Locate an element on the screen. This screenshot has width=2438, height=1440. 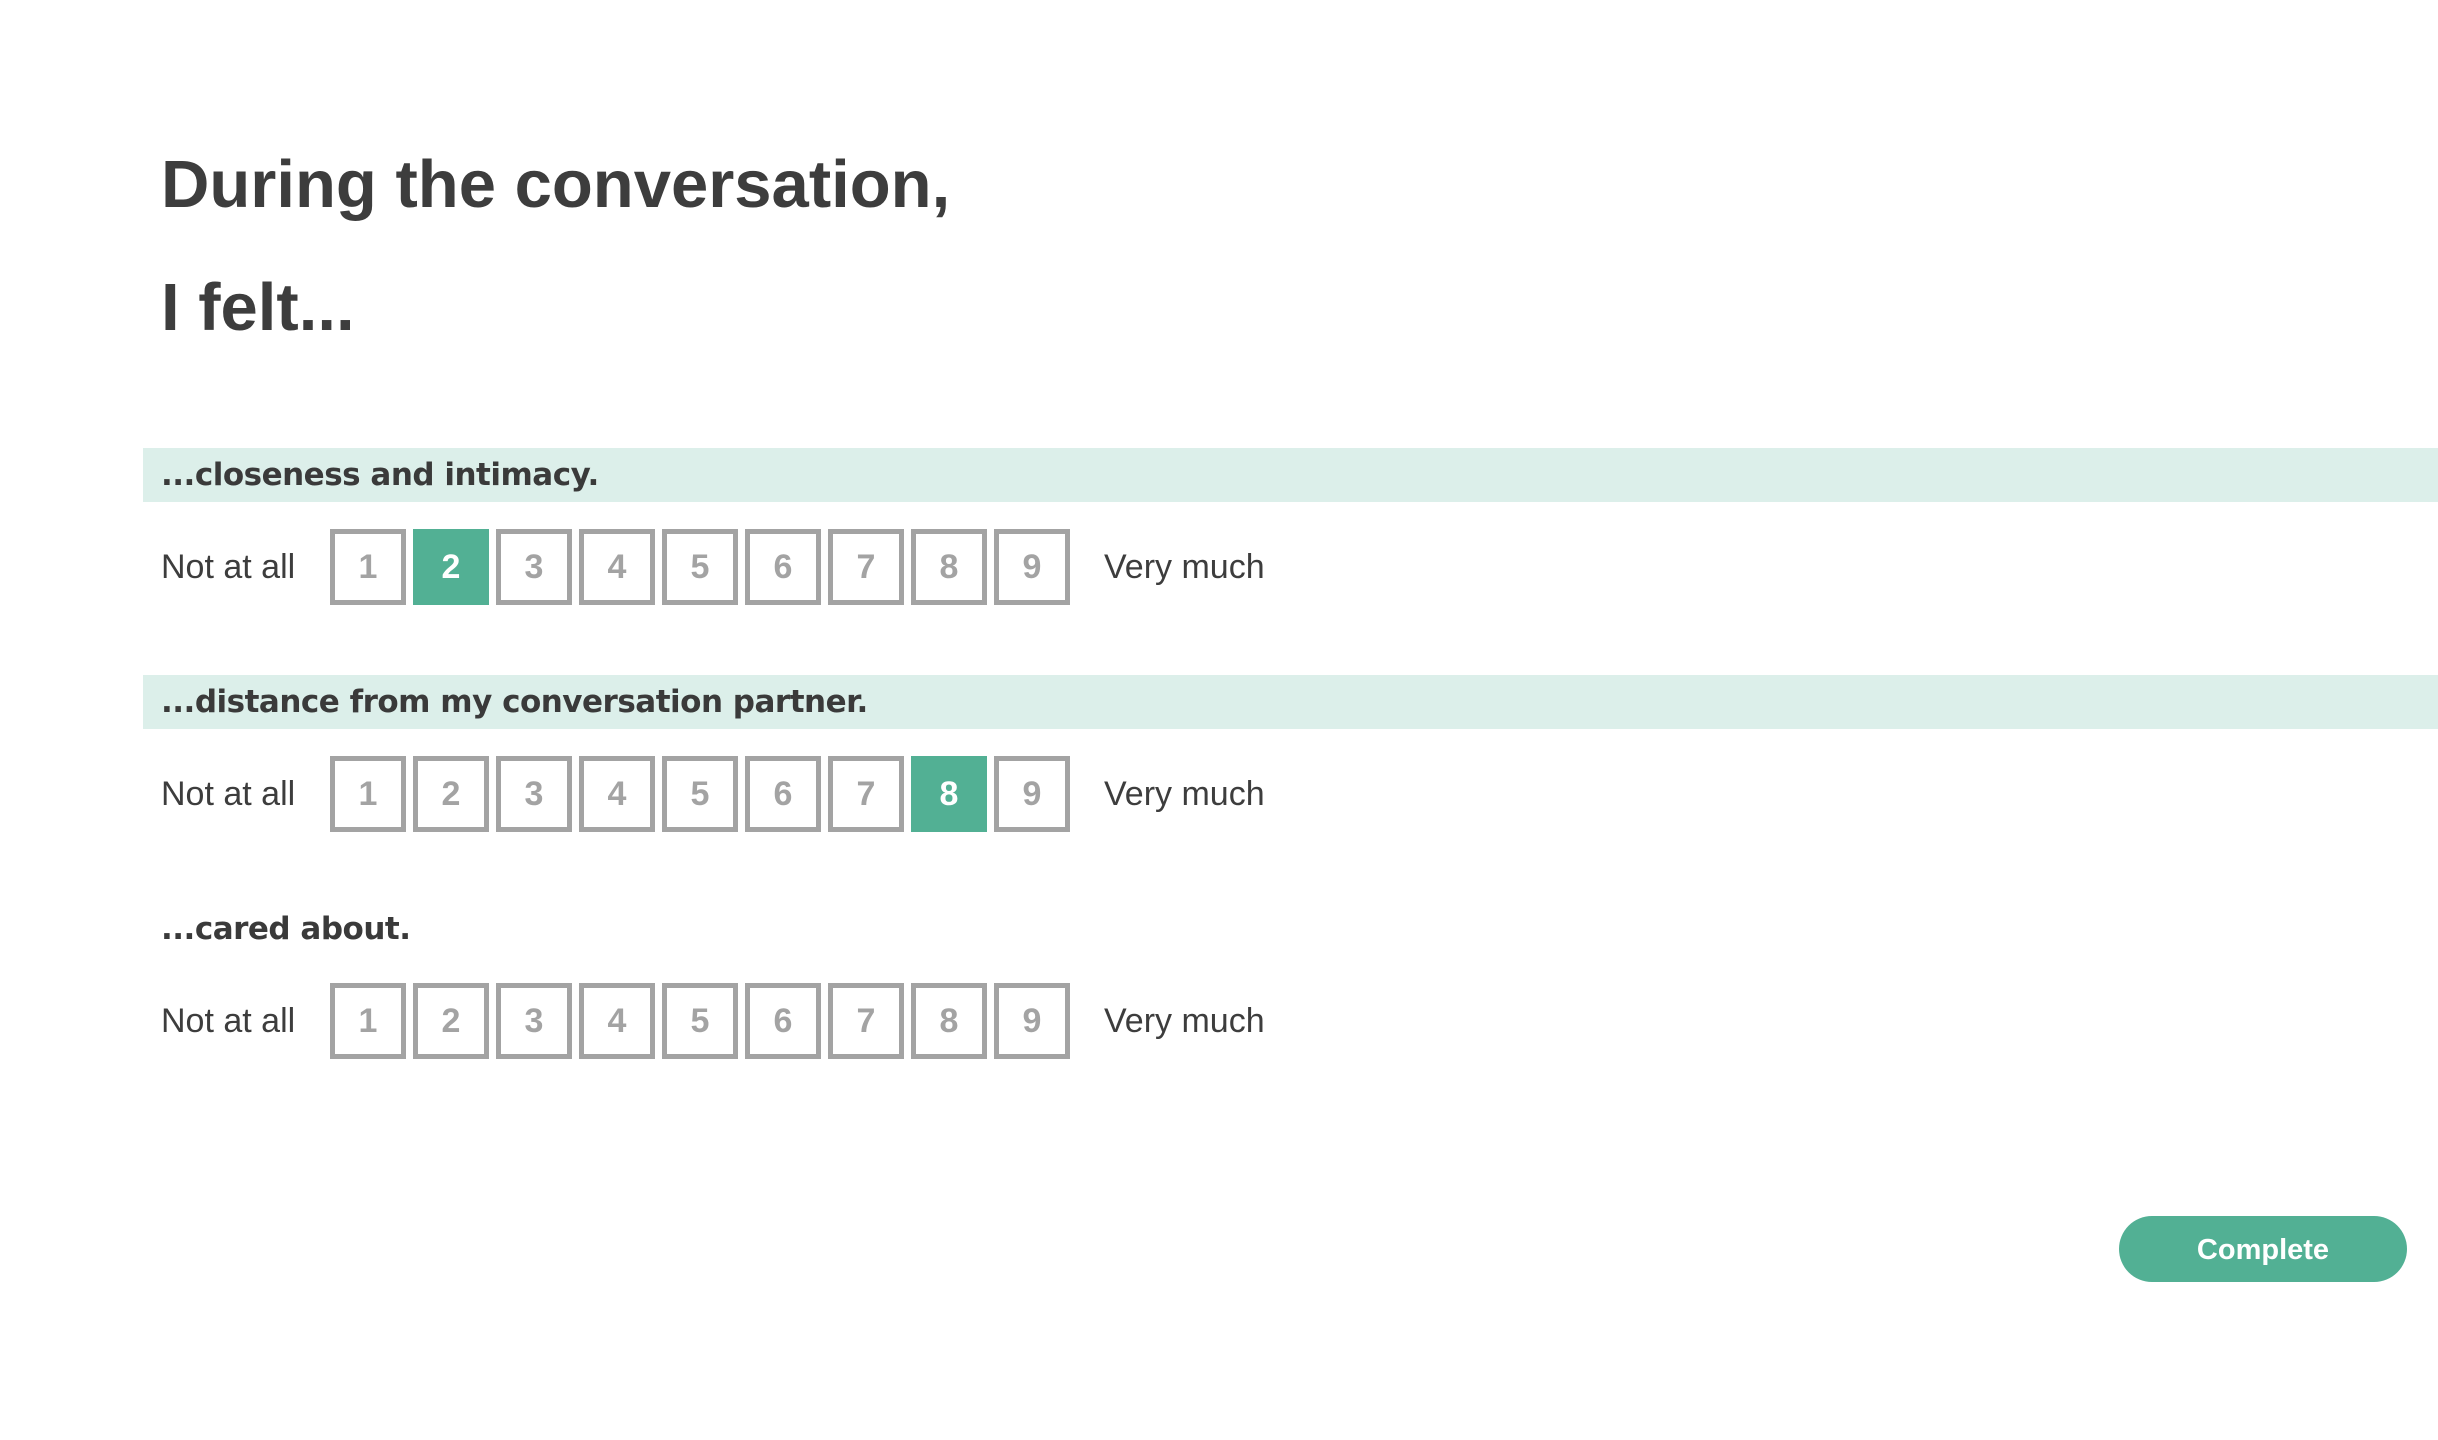
rating-scale-closeness: Not at all 1 2 3 4 5 6 7 8 9 Very much is located at coordinates (781, 567).